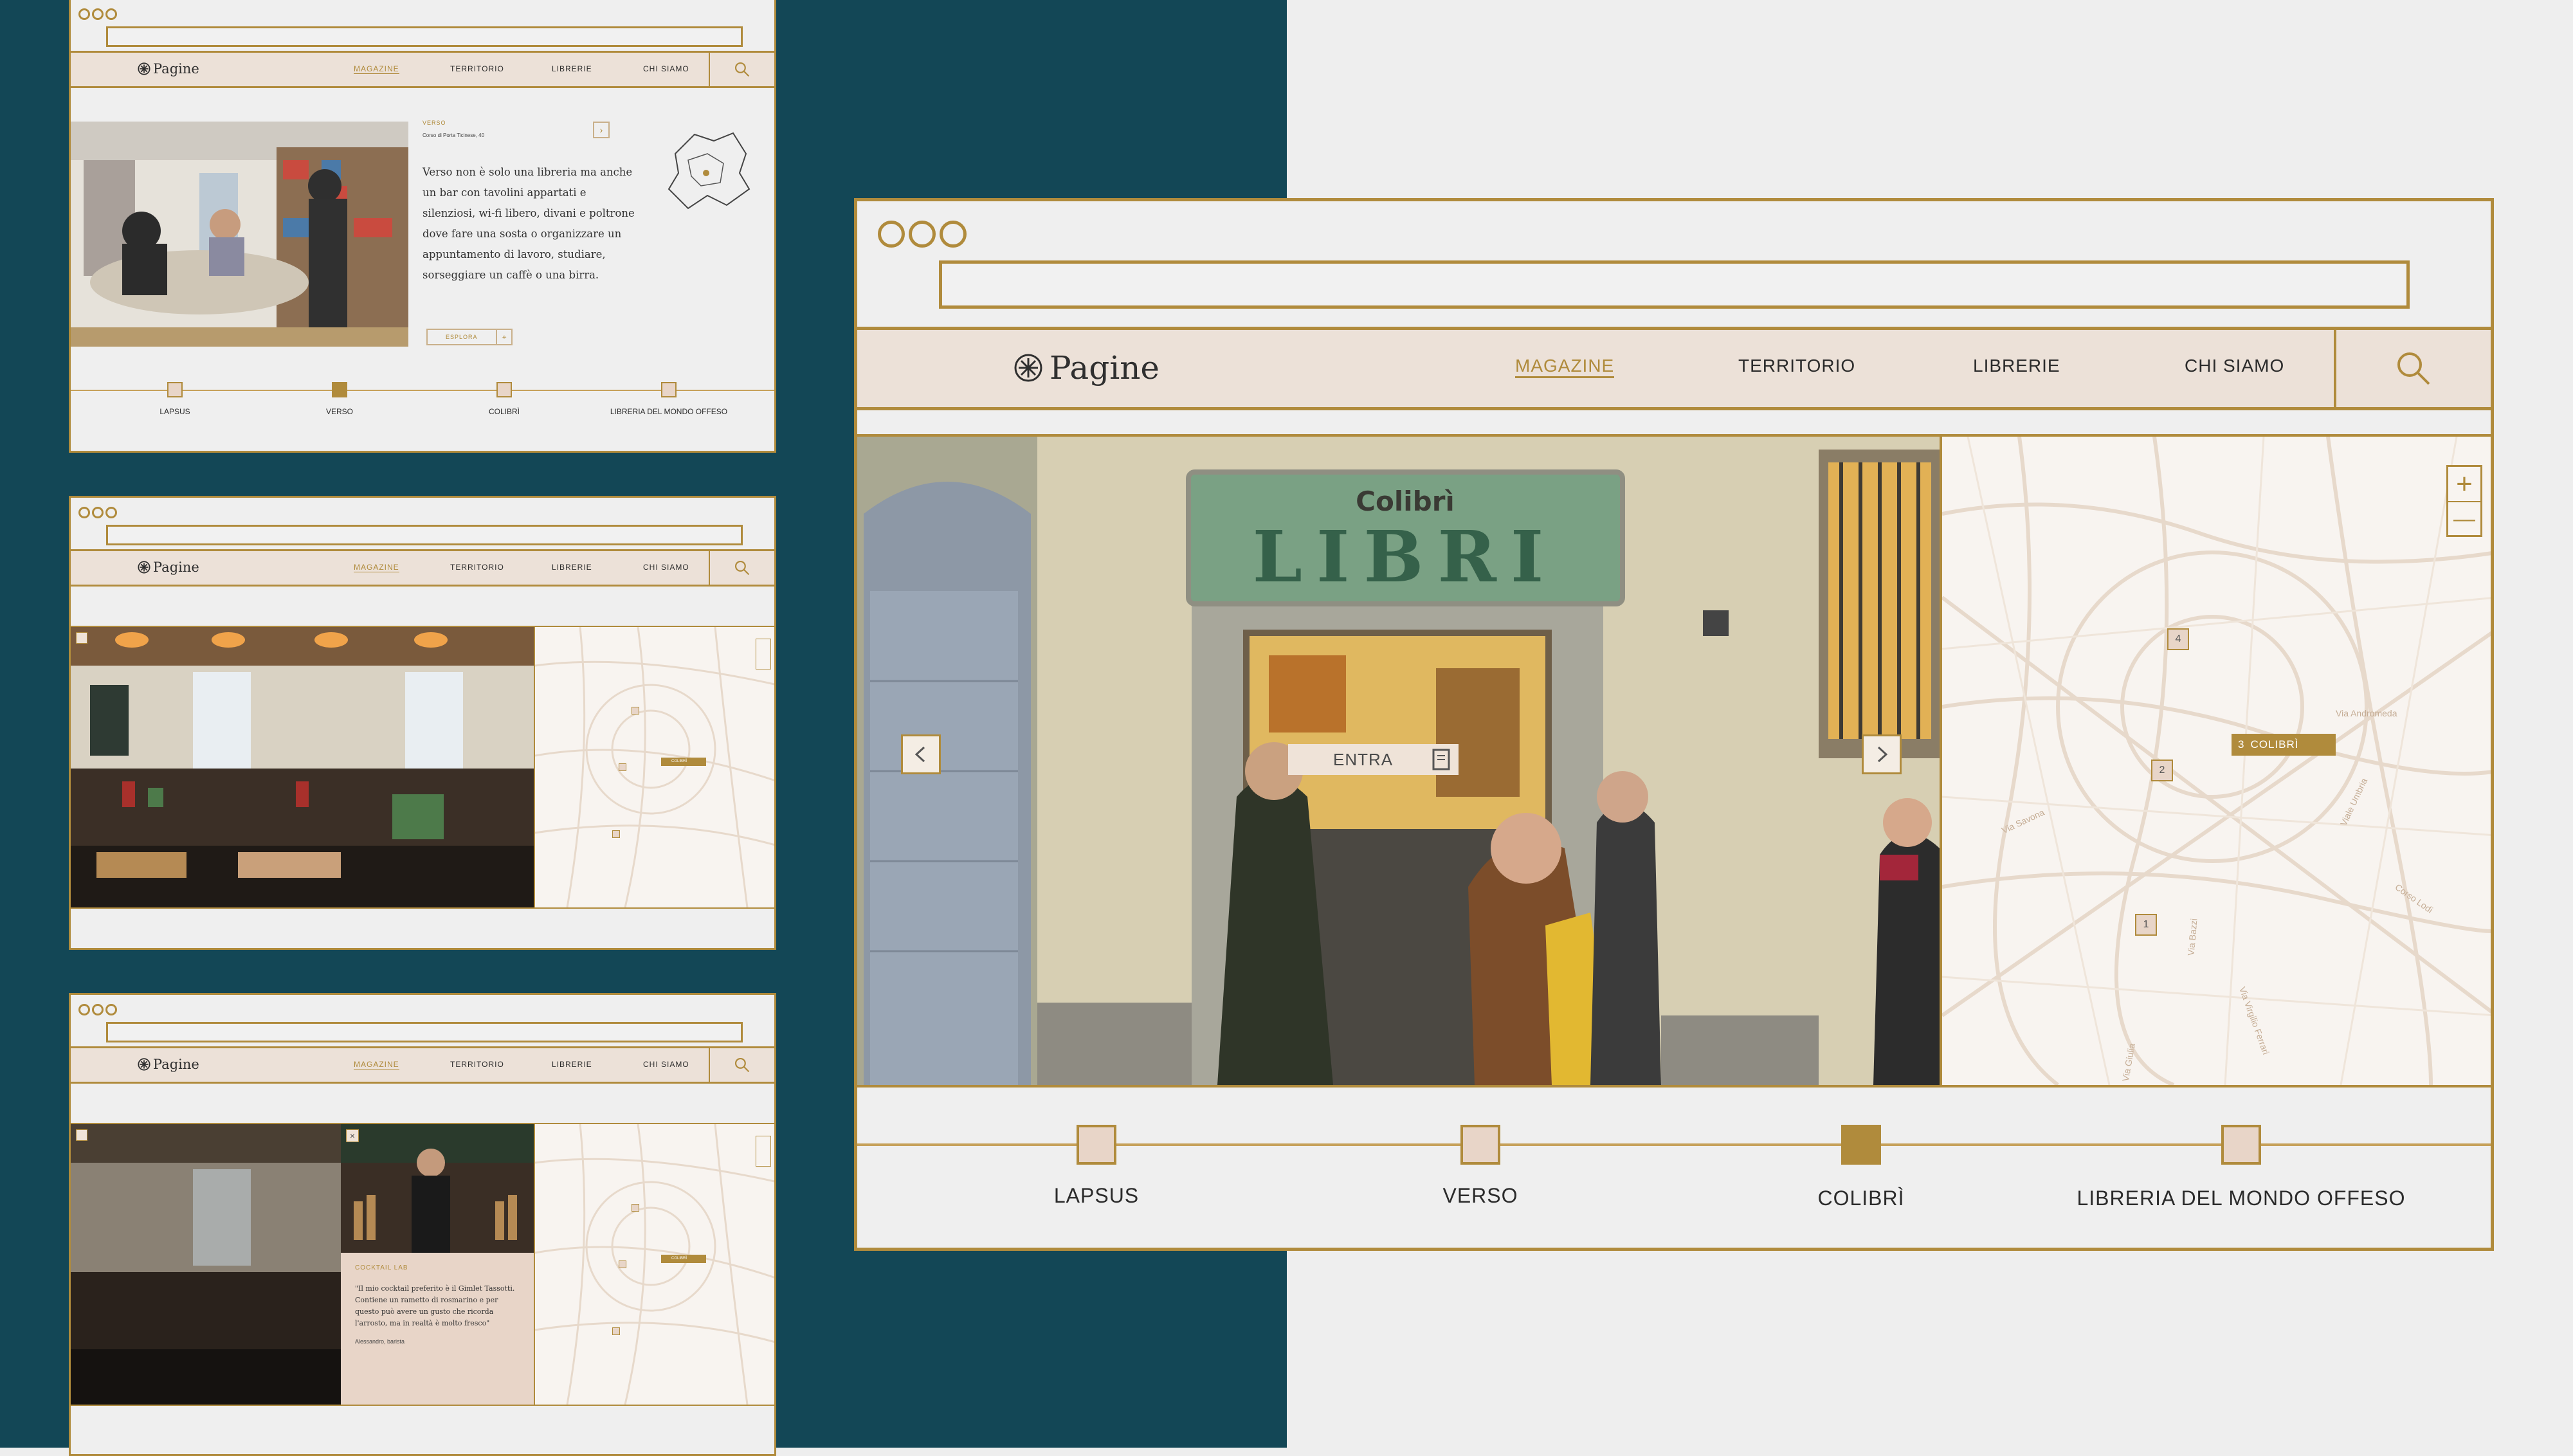 This screenshot has height=1456, width=2573. What do you see at coordinates (1363, 759) in the screenshot?
I see `enter-button-label: ENTRA` at bounding box center [1363, 759].